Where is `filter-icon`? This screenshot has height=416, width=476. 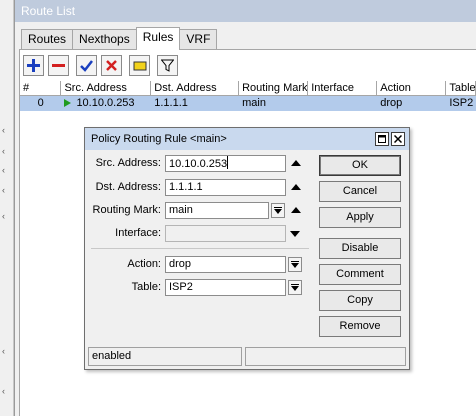
filter-icon is located at coordinates (167, 65).